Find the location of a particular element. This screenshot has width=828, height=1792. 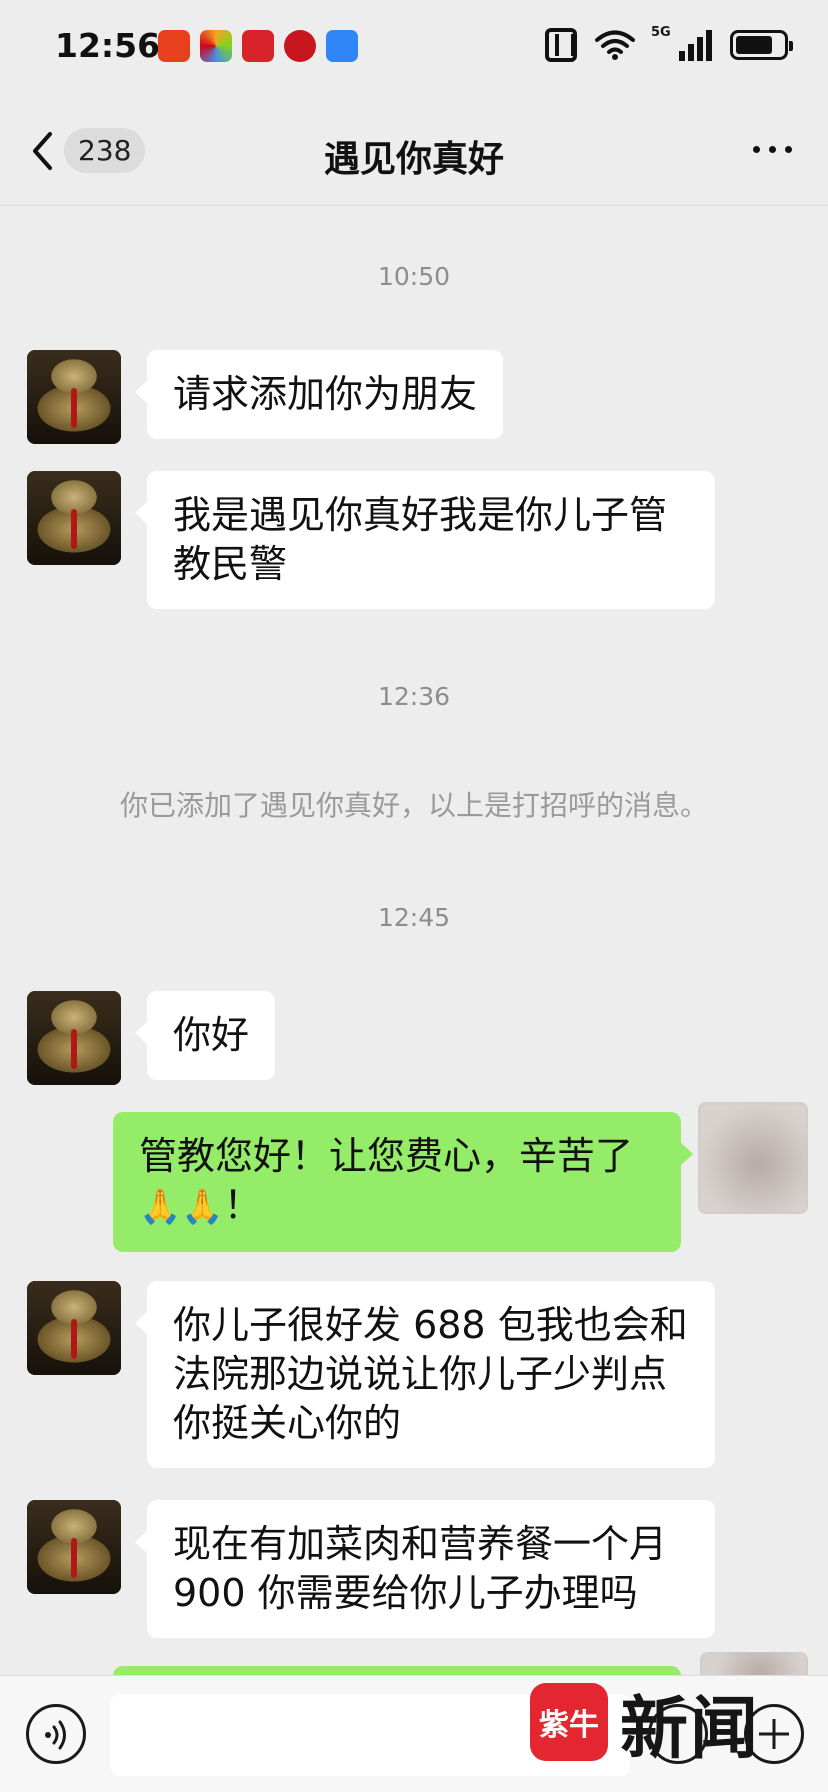

chat-title: 遇见你真好 is located at coordinates (413, 159).